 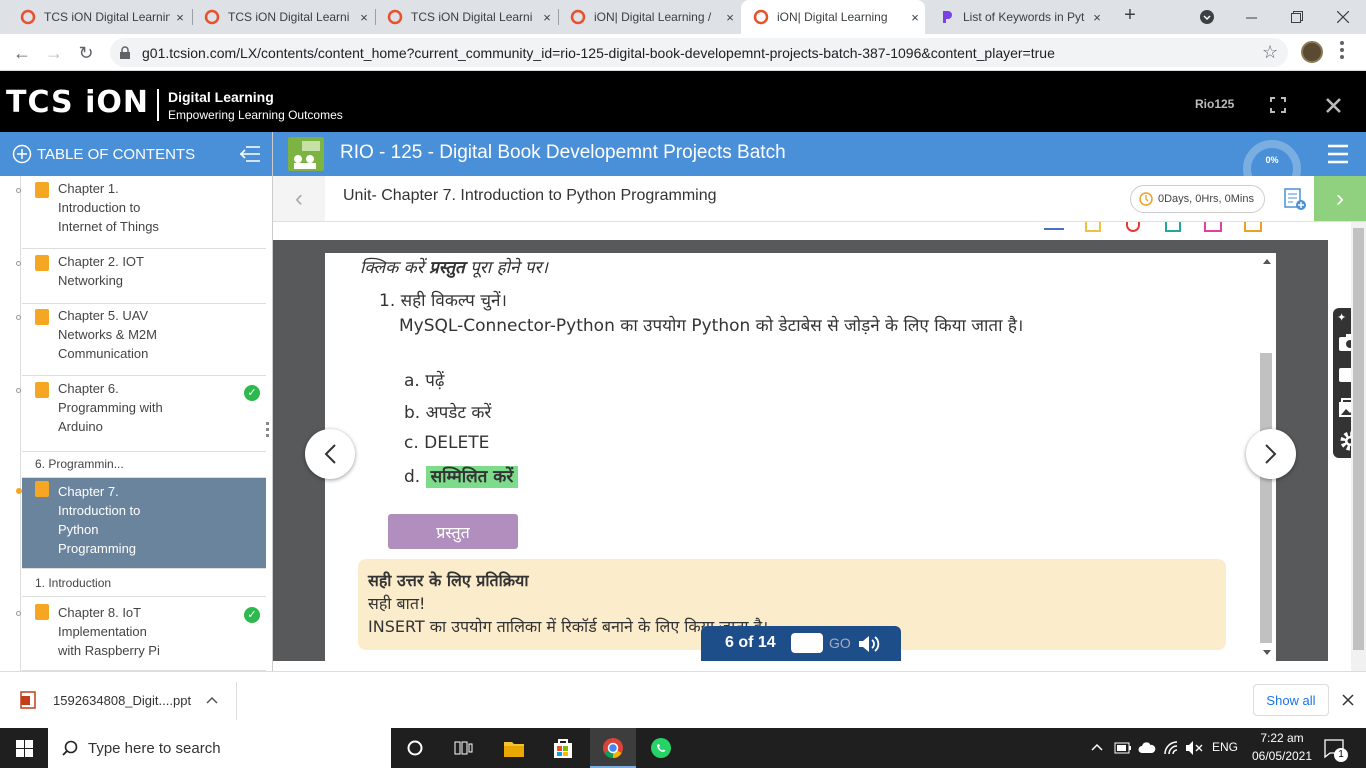 What do you see at coordinates (1270, 52) in the screenshot?
I see `bookmark-star-icon: ☆` at bounding box center [1270, 52].